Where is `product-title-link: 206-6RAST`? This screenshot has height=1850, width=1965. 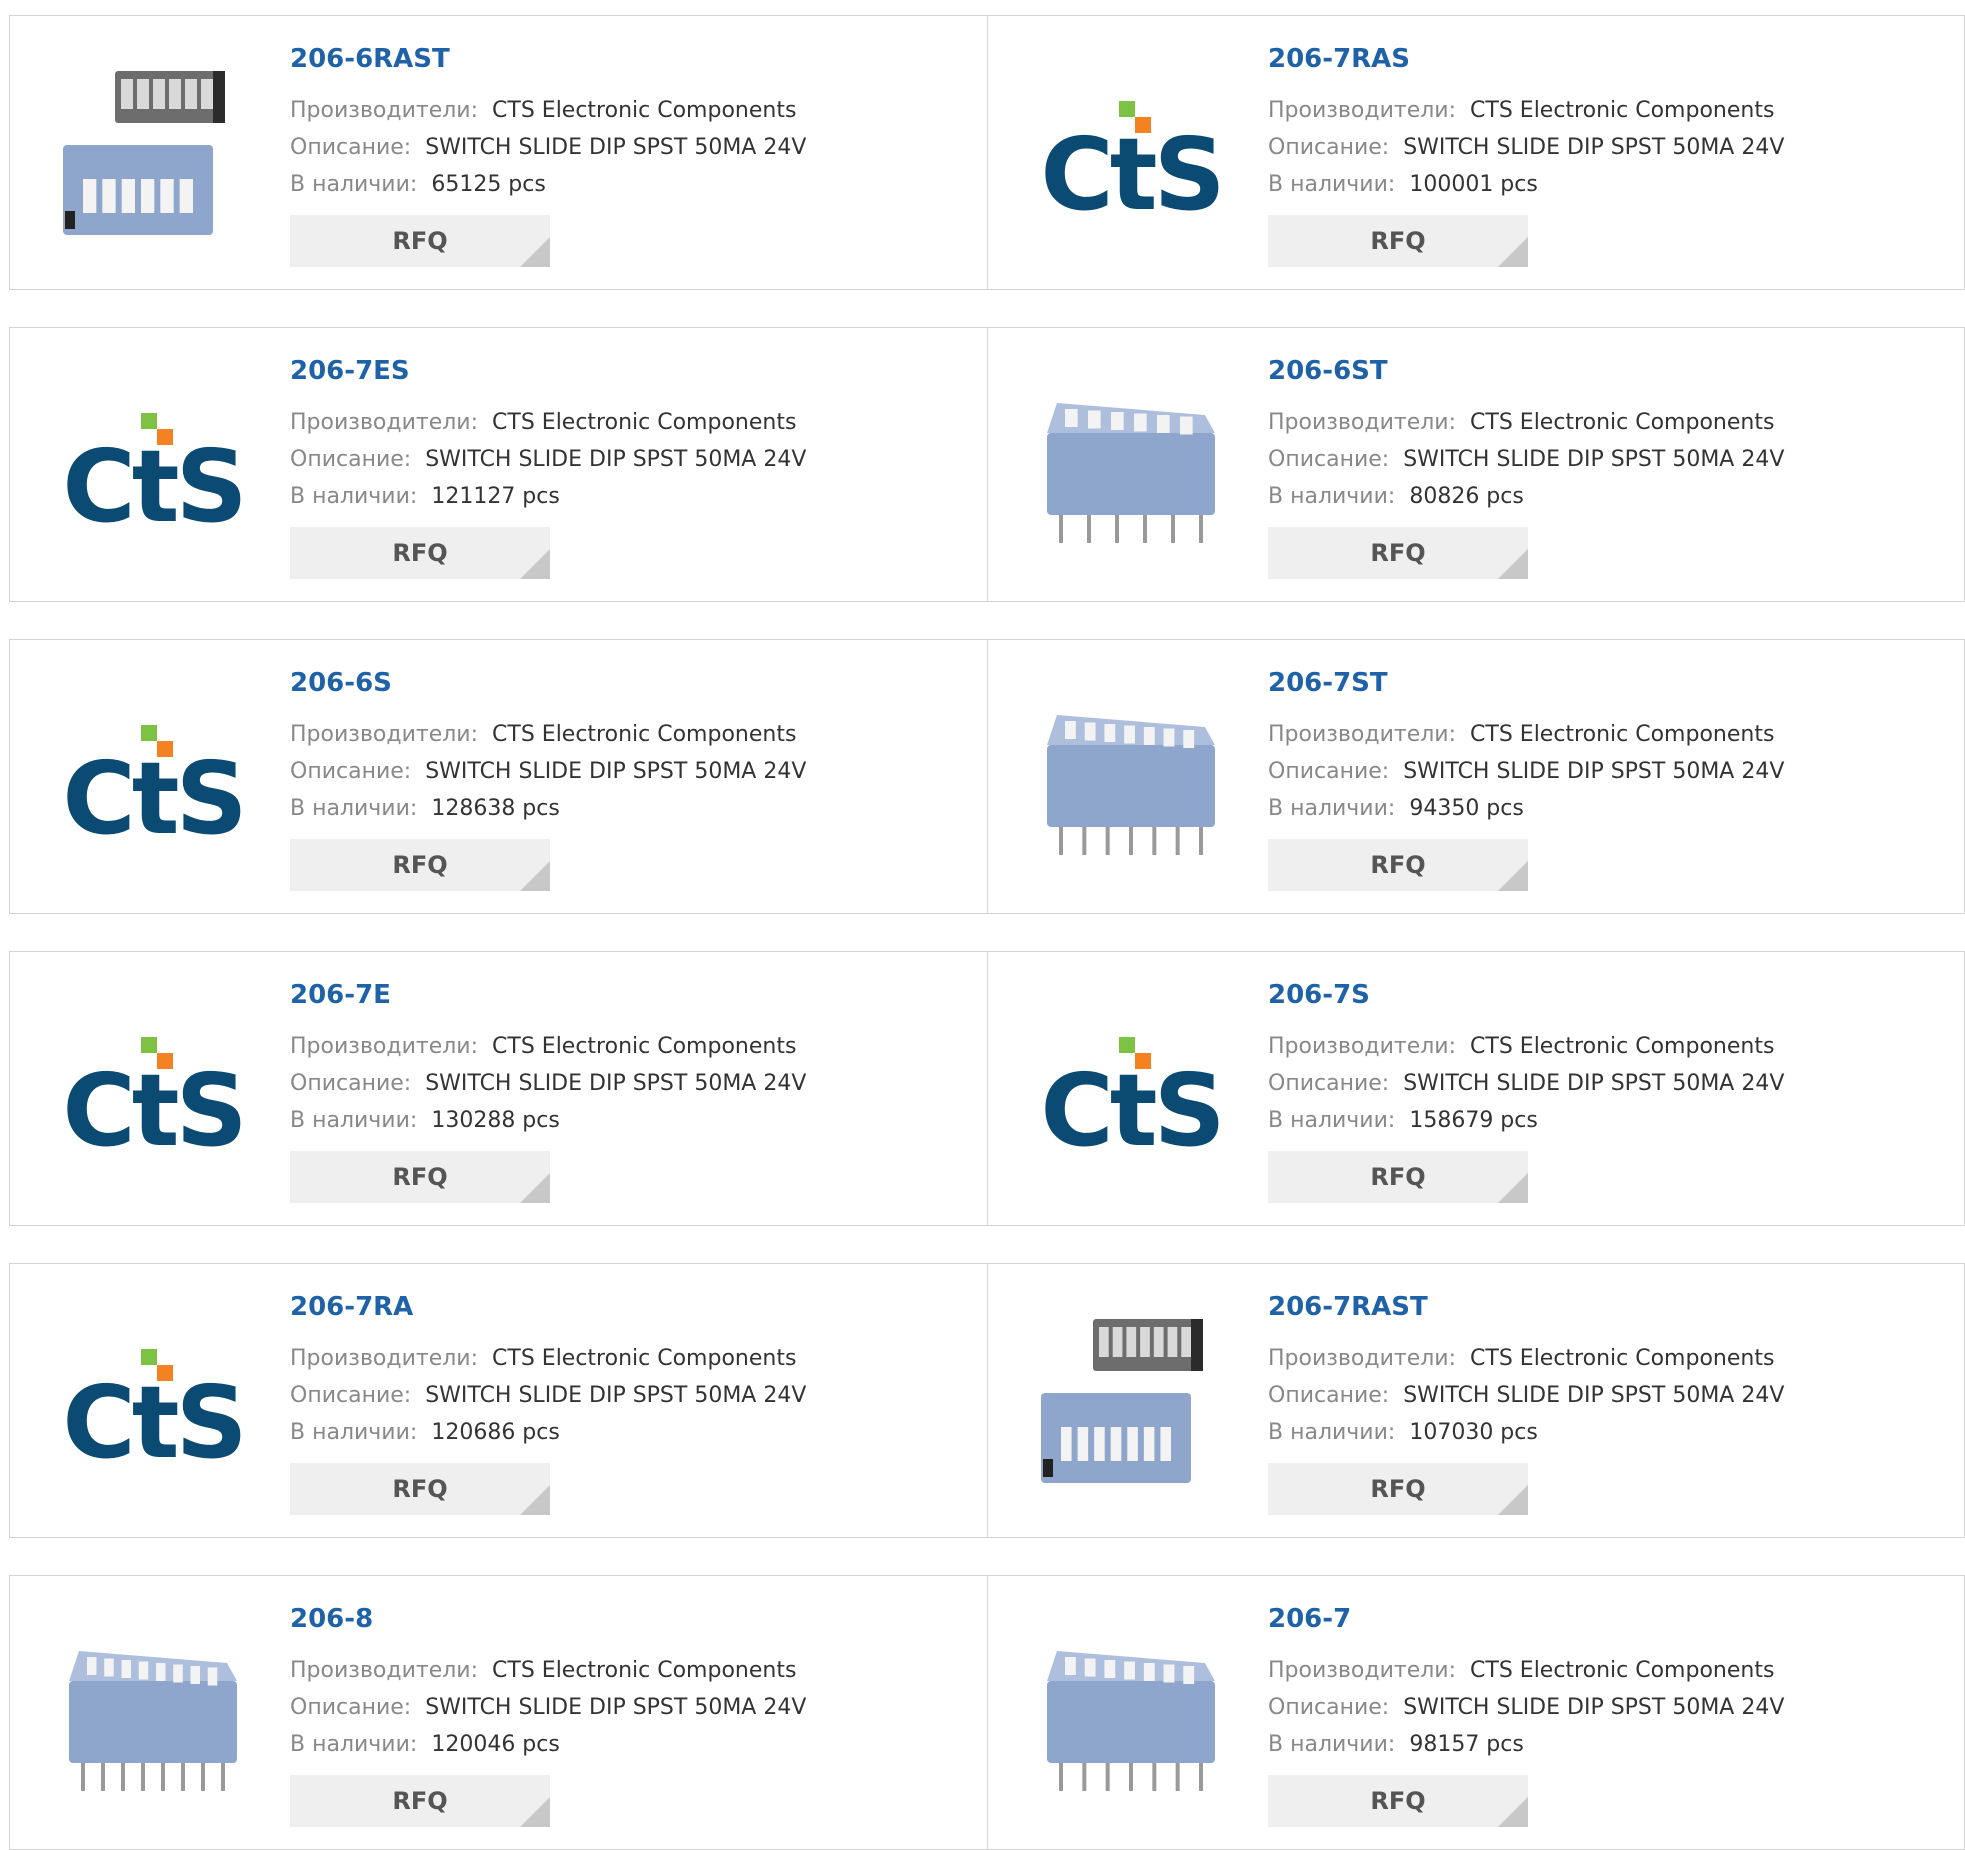 product-title-link: 206-6RAST is located at coordinates (548, 59).